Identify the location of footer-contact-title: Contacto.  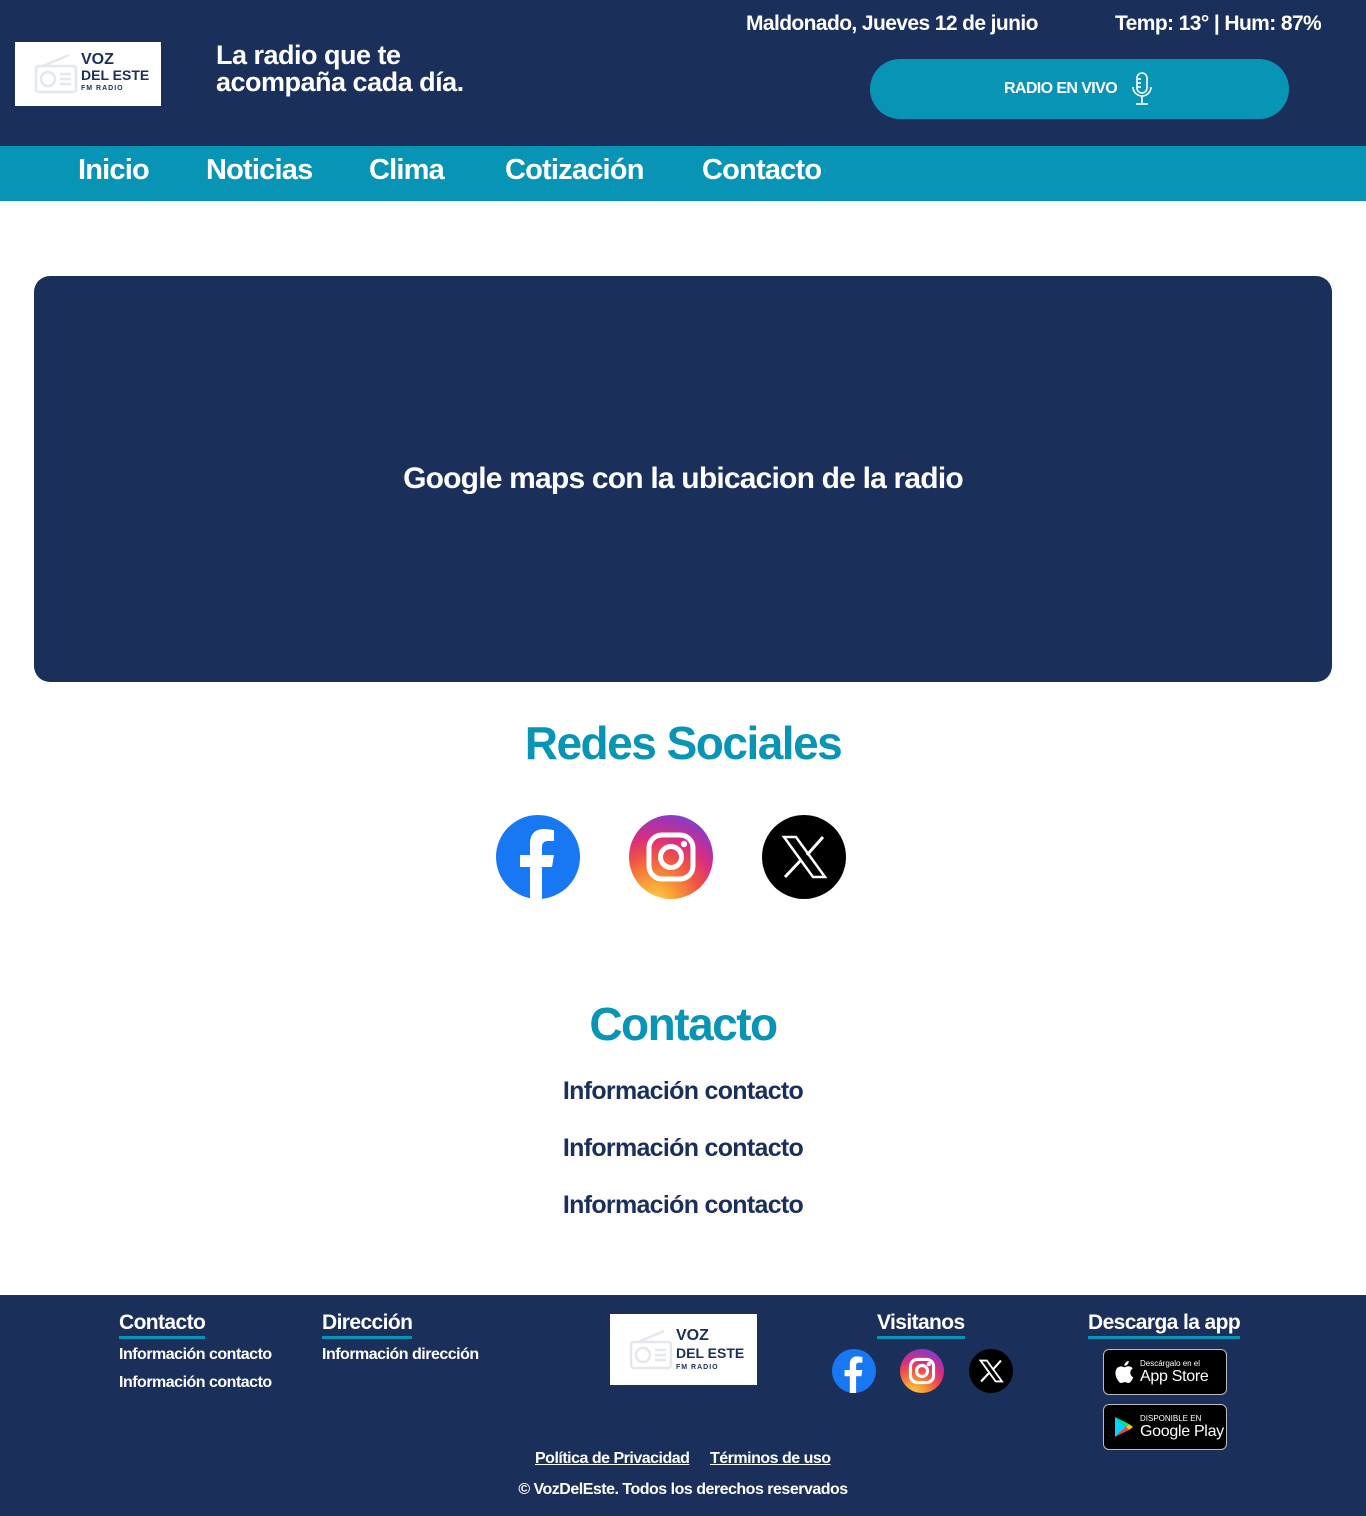
(162, 1325).